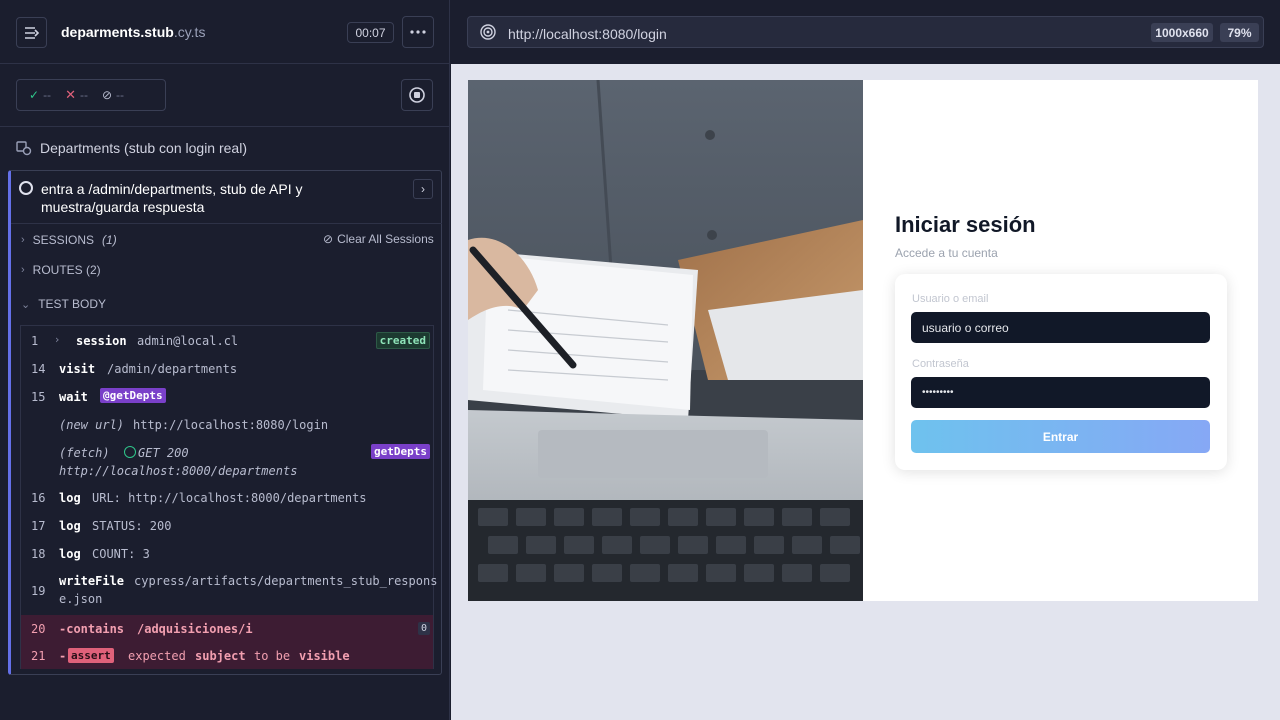 Image resolution: width=1280 pixels, height=720 pixels. What do you see at coordinates (26, 304) in the screenshot?
I see `chevron-down-icon: ⌄` at bounding box center [26, 304].